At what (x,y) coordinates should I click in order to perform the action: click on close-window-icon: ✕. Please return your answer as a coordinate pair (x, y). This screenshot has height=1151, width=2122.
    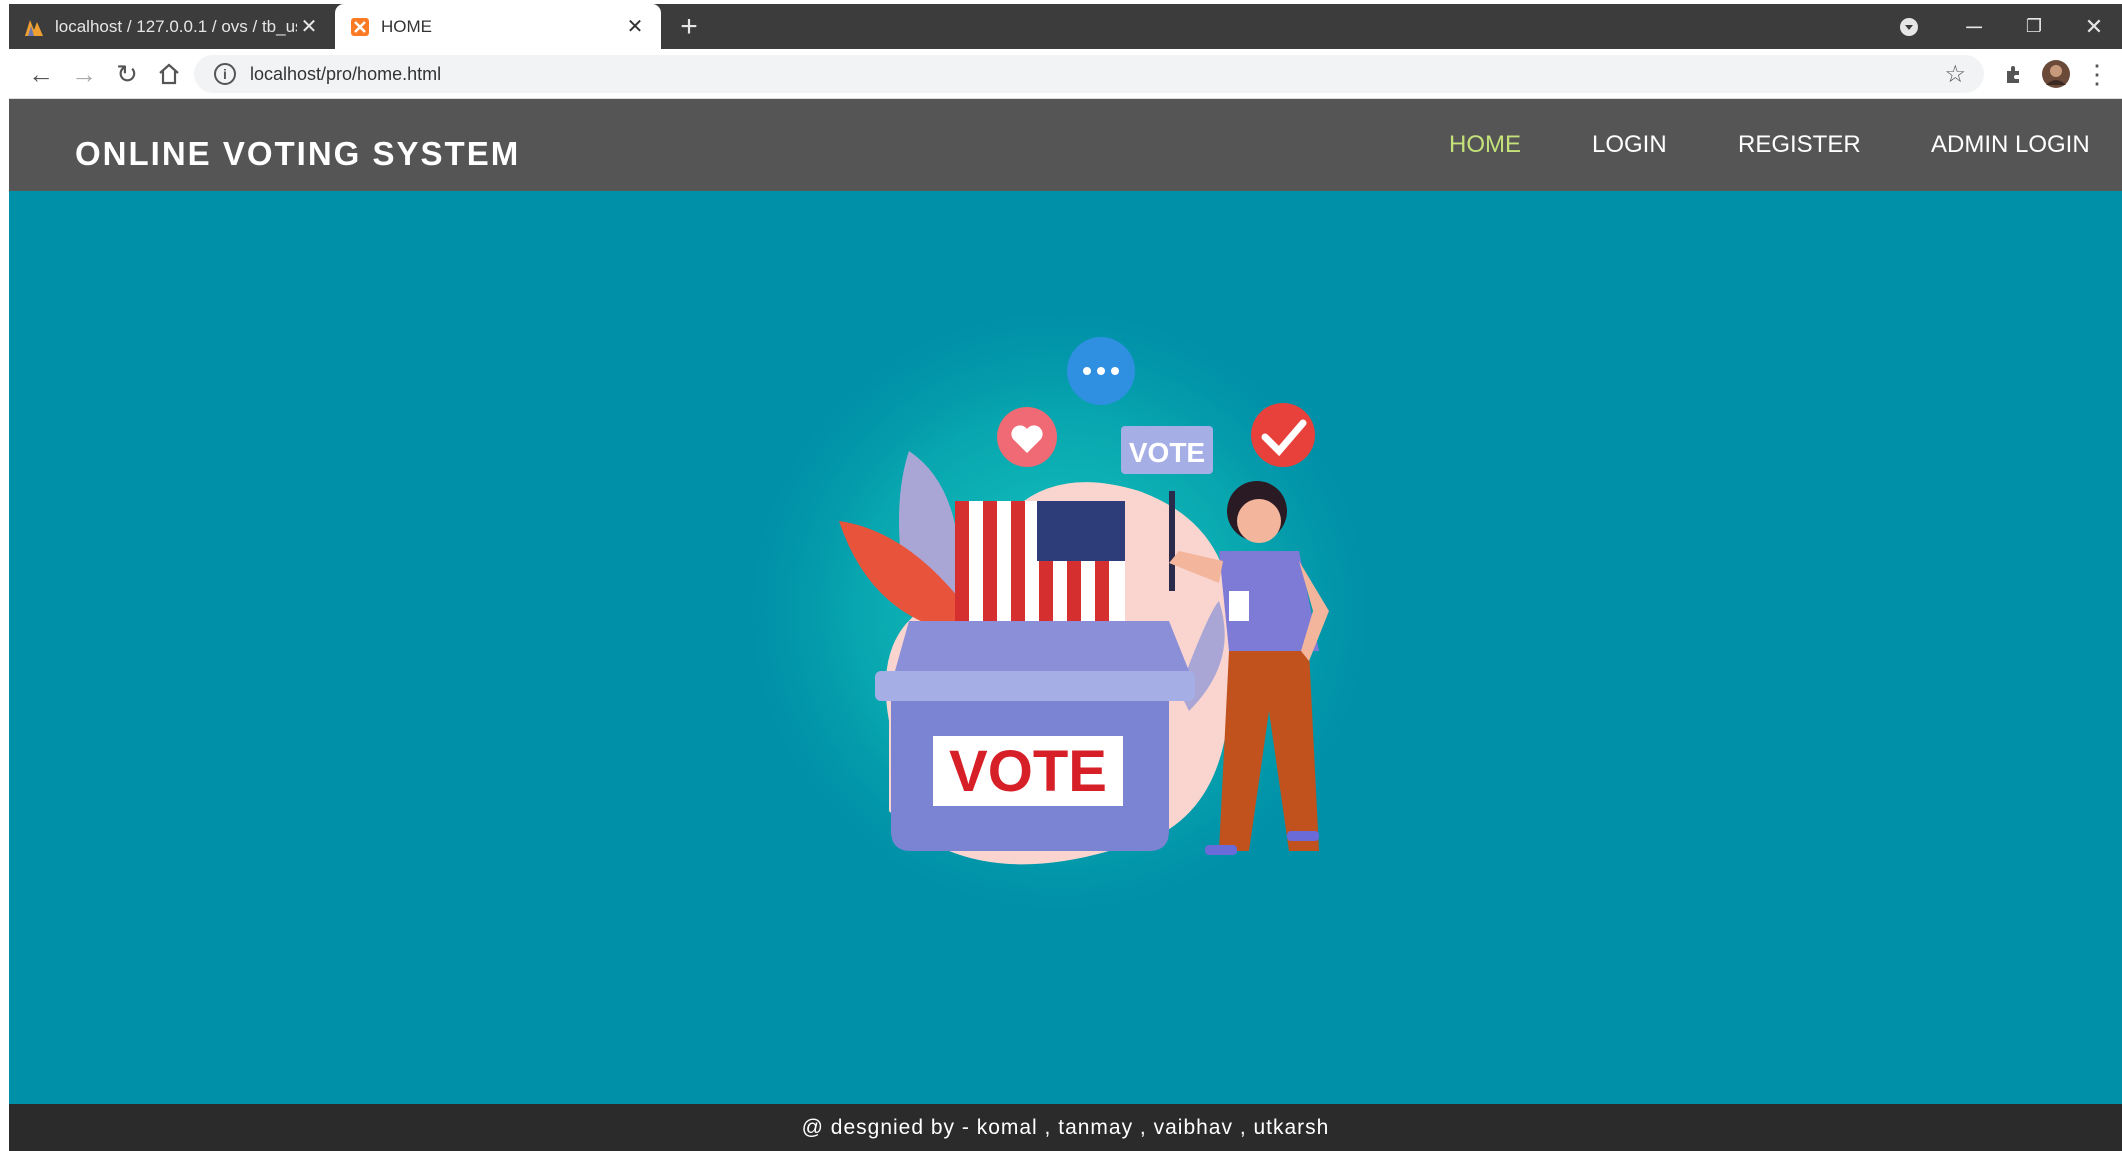
    Looking at the image, I should click on (2094, 26).